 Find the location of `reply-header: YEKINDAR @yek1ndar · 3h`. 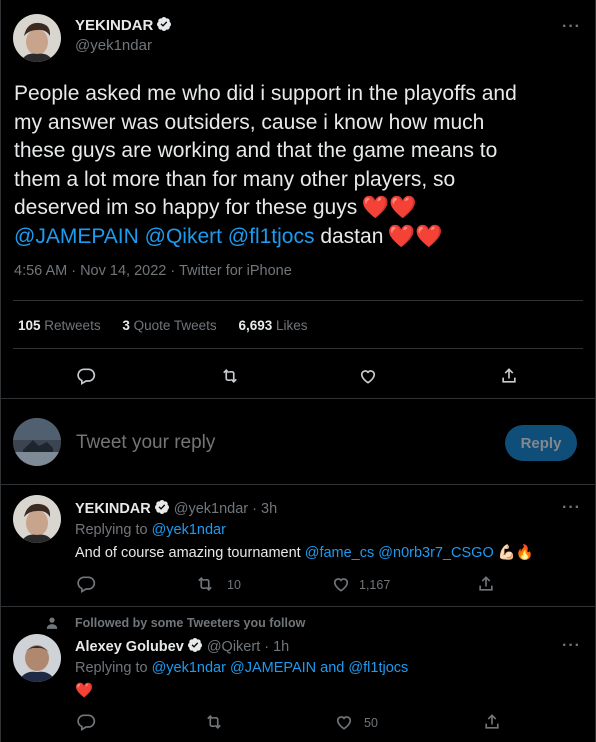

reply-header: YEKINDAR @yek1ndar · 3h is located at coordinates (176, 509).